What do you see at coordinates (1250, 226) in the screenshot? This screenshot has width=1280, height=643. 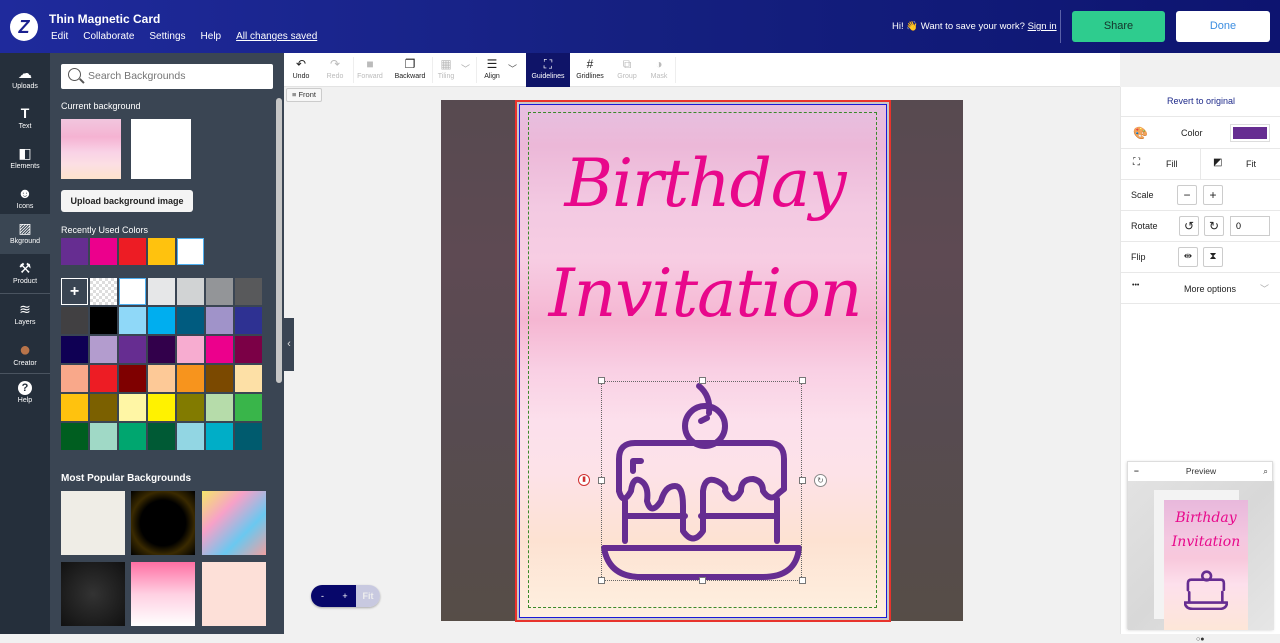 I see `rotate-angle-input` at bounding box center [1250, 226].